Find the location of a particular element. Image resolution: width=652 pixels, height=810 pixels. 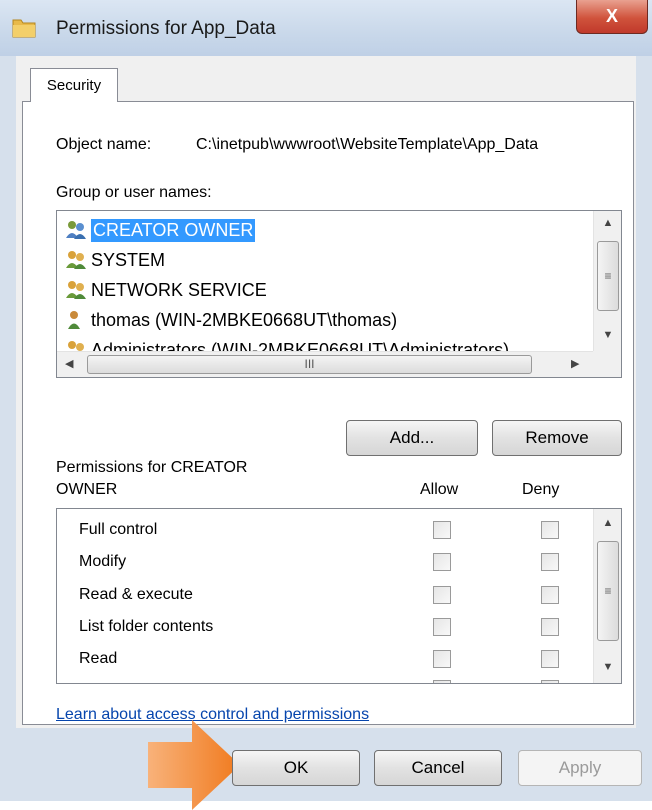

permission-name: List folder contents is located at coordinates (146, 626).